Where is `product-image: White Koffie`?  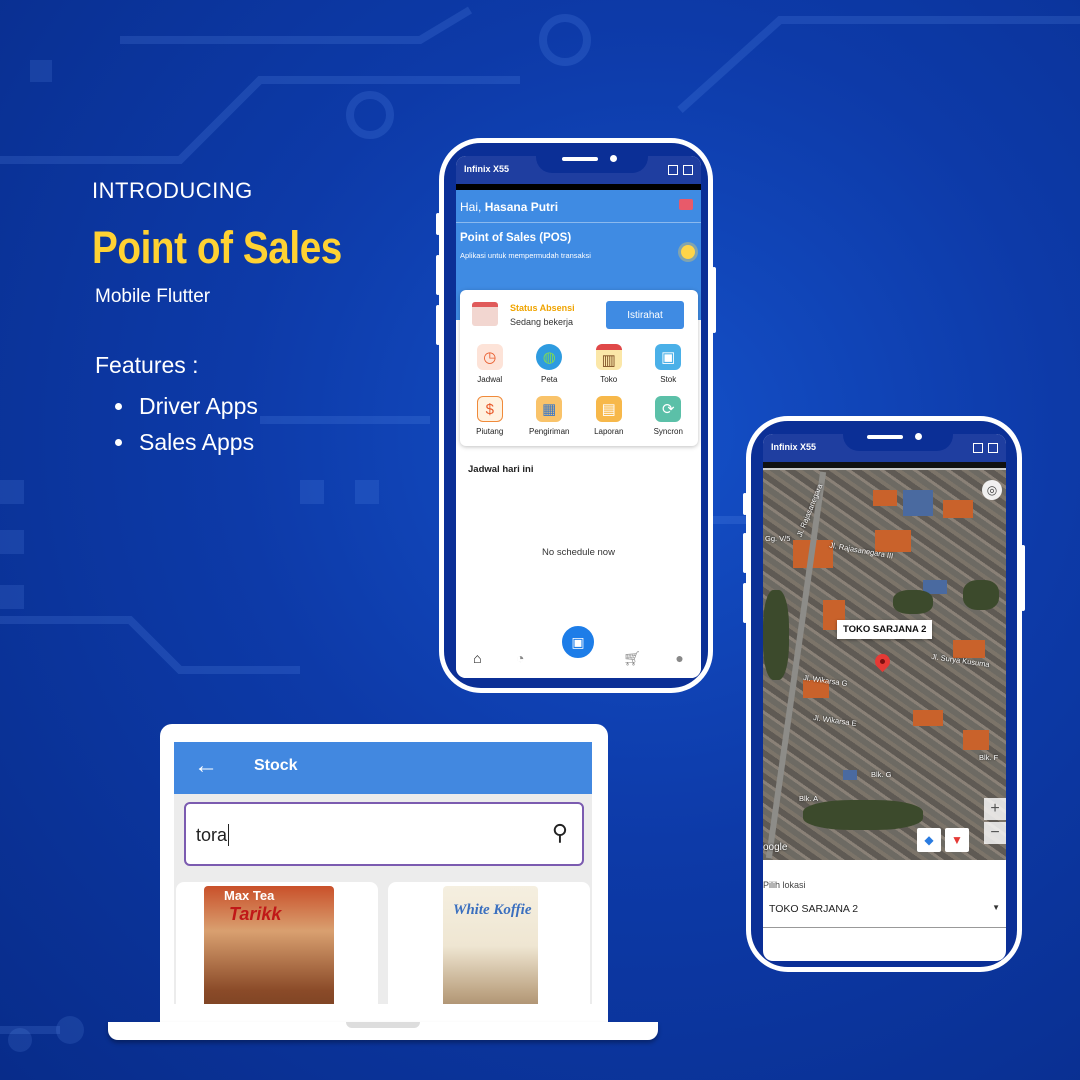
product-image: White Koffie is located at coordinates (490, 945).